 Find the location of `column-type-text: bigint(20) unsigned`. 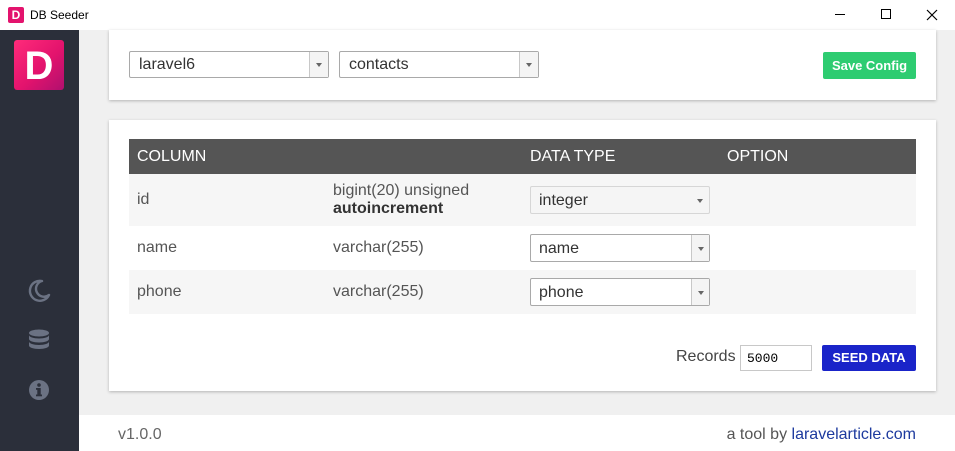

column-type-text: bigint(20) unsigned is located at coordinates (401, 190).